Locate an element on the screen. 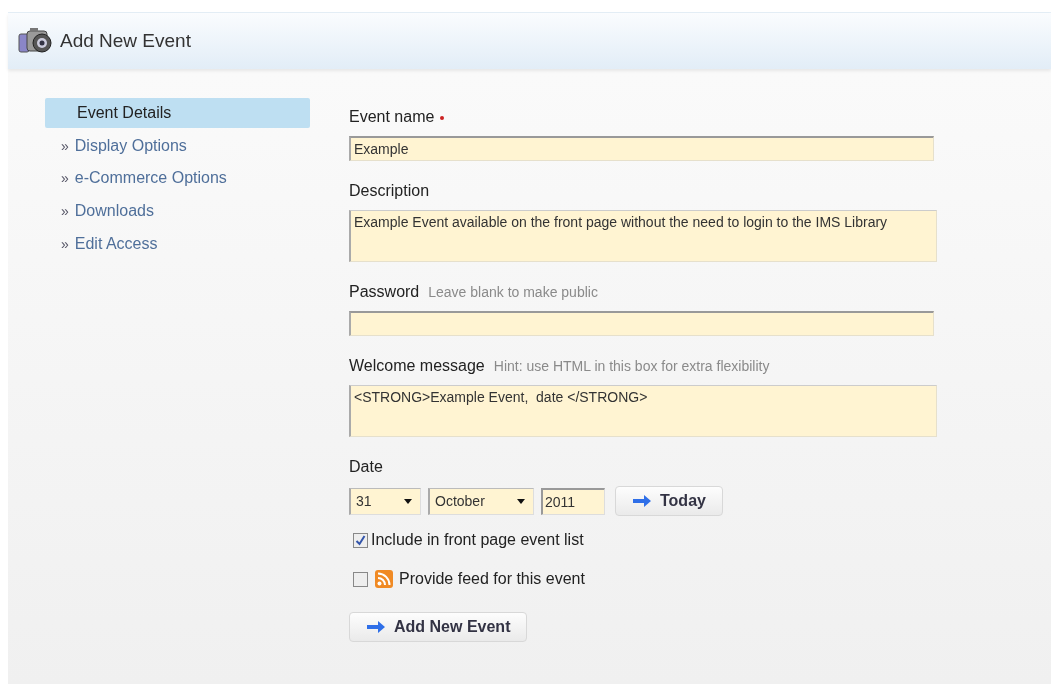  checkbox-label: Include in front page event list is located at coordinates (477, 540).